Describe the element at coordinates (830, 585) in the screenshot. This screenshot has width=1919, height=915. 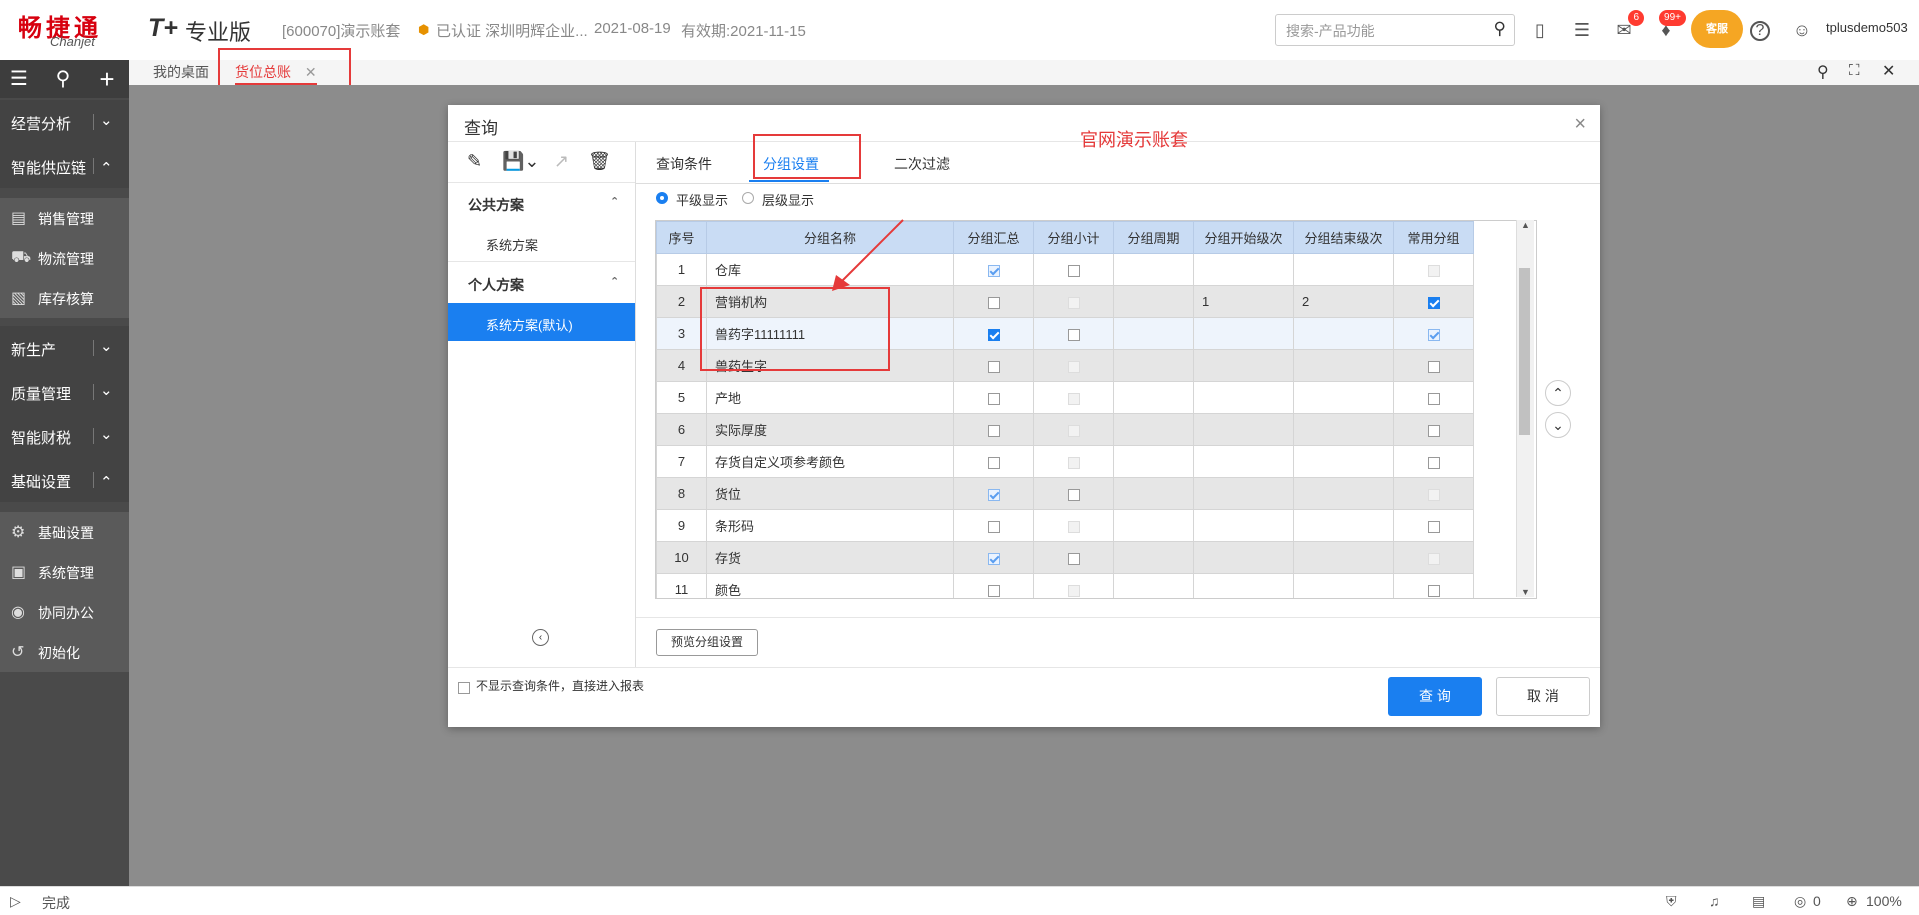
I see `table-cell: 颜色` at that location.